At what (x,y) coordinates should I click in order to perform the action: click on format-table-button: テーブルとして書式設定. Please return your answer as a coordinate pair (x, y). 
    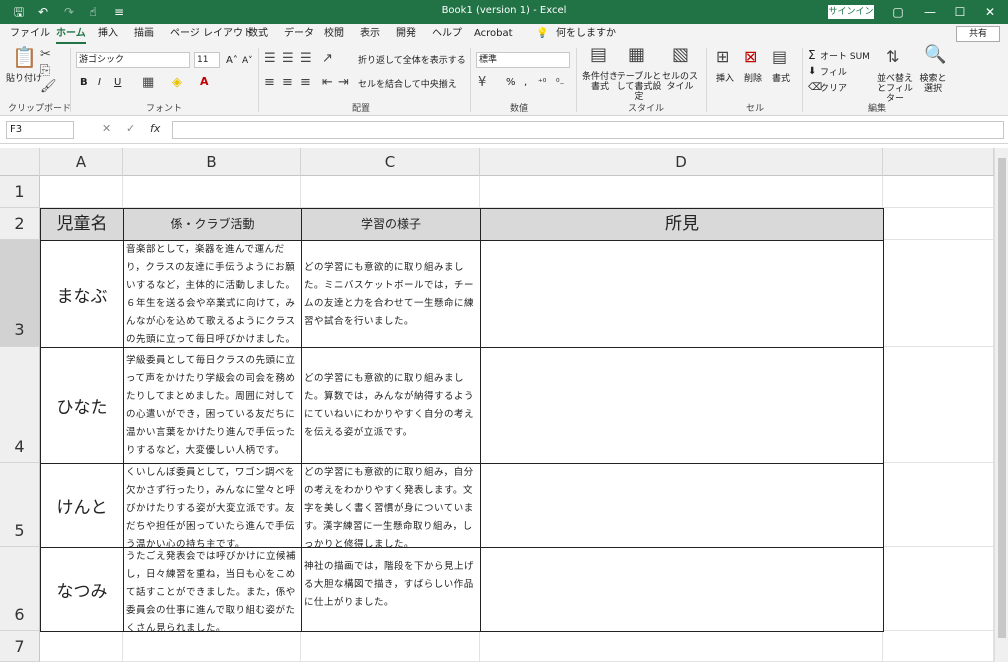
    Looking at the image, I should click on (639, 87).